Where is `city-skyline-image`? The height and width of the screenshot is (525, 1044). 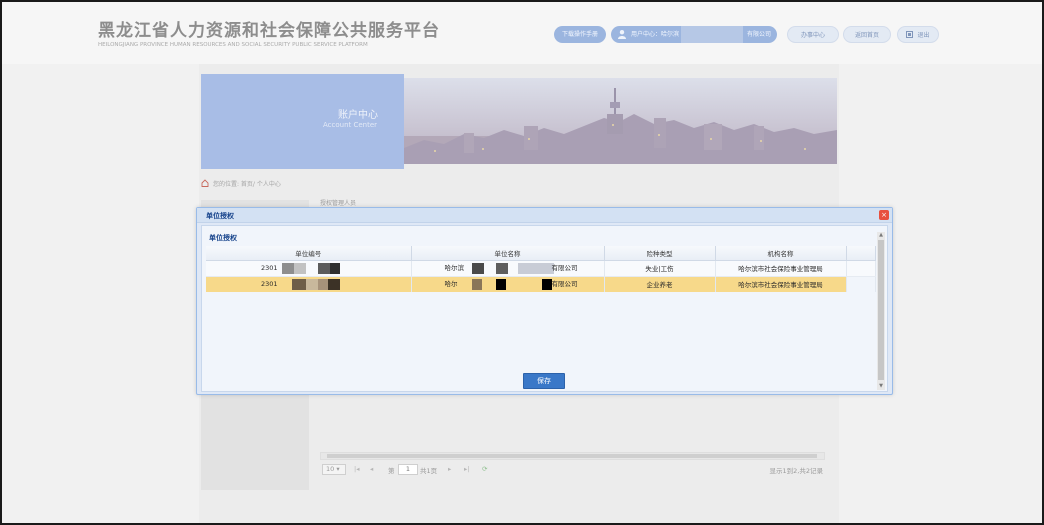 city-skyline-image is located at coordinates (620, 121).